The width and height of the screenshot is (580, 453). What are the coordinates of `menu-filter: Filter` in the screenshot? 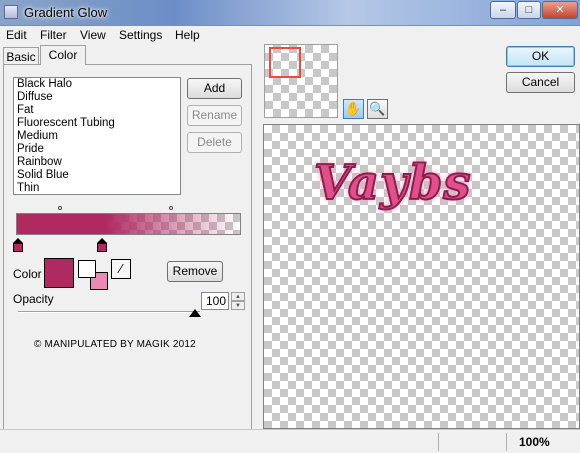 It's located at (53, 35).